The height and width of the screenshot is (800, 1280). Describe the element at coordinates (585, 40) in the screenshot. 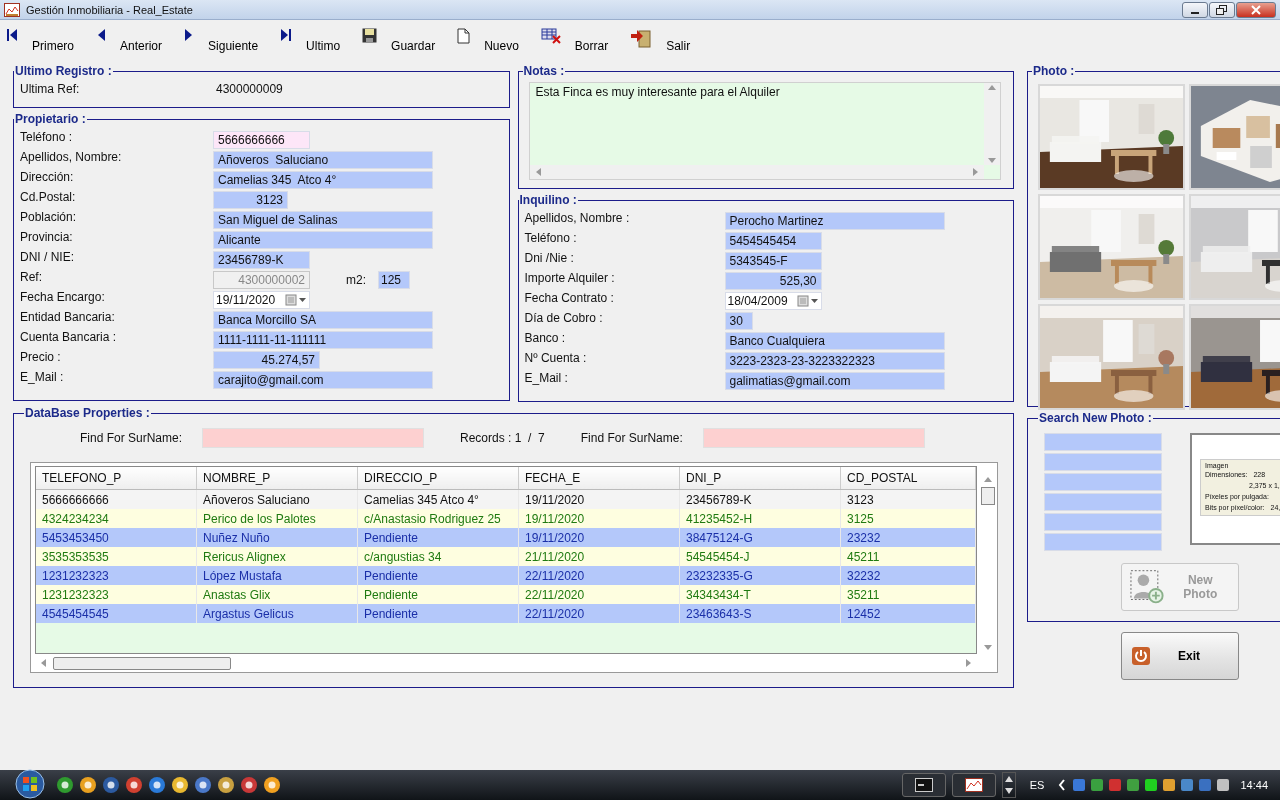

I see `toolbar-button: Borrar` at that location.